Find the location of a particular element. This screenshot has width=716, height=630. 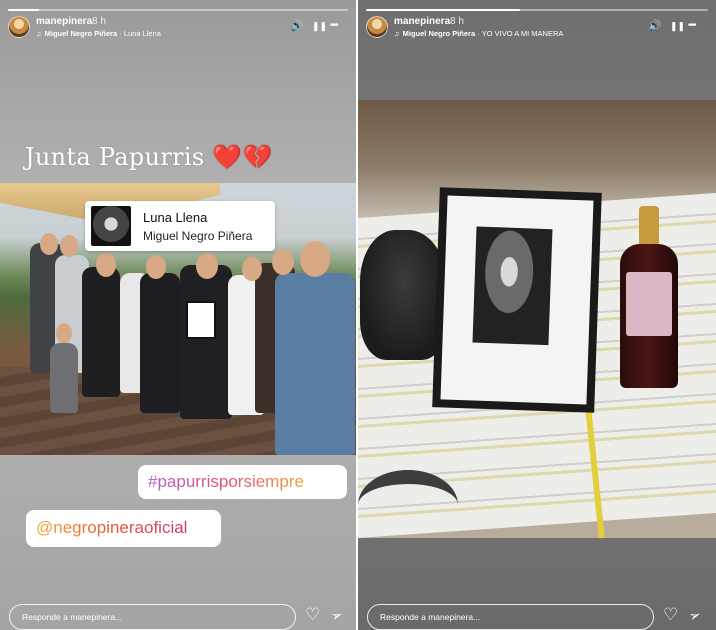

mention-text: @negropineraoficial is located at coordinates (112, 527).